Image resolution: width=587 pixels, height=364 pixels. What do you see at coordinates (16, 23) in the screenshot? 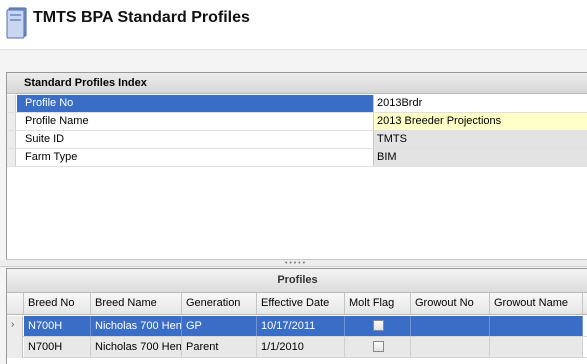
I see `profile-book-icon` at bounding box center [16, 23].